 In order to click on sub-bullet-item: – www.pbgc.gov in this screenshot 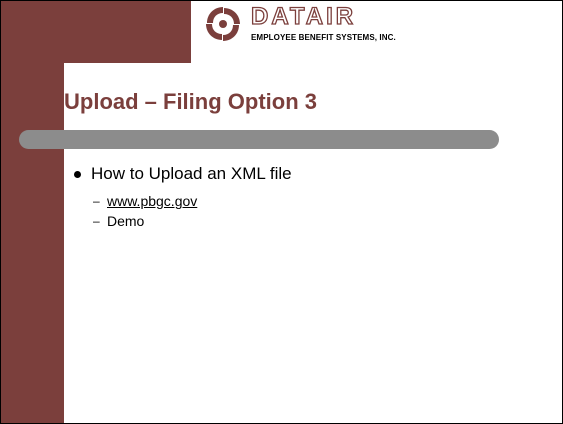, I will do `click(145, 201)`.